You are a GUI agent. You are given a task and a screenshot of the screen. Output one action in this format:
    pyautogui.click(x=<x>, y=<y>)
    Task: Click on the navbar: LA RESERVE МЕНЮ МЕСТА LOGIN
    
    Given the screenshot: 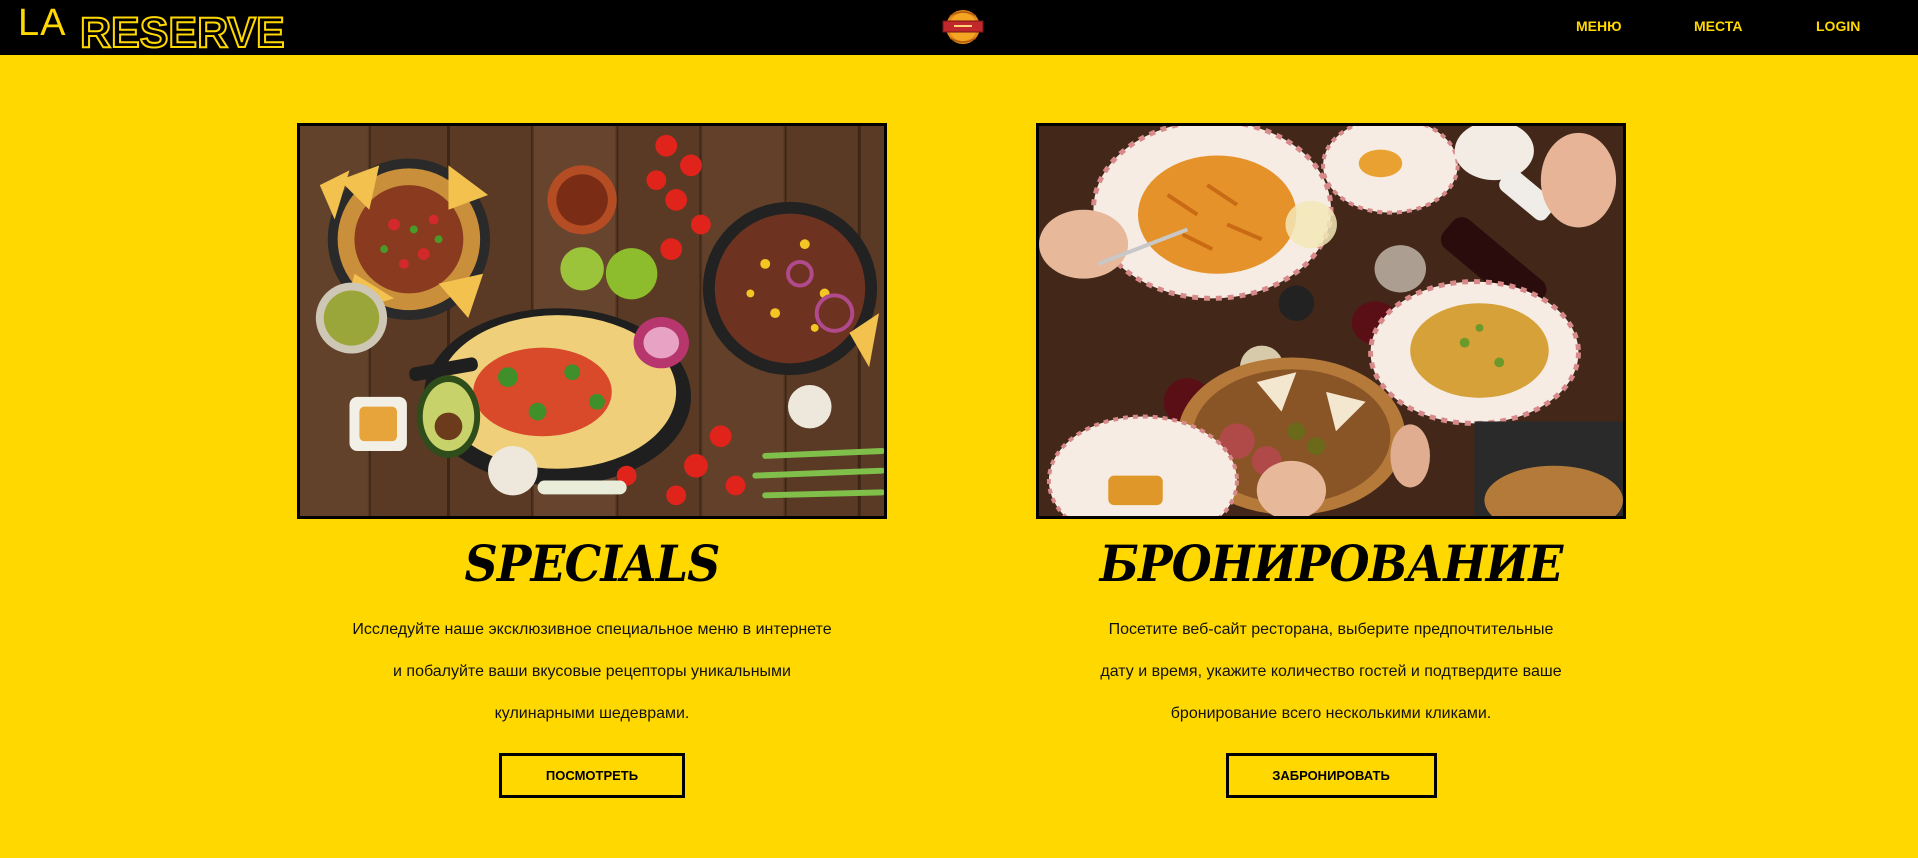 What is the action you would take?
    pyautogui.click(x=959, y=28)
    